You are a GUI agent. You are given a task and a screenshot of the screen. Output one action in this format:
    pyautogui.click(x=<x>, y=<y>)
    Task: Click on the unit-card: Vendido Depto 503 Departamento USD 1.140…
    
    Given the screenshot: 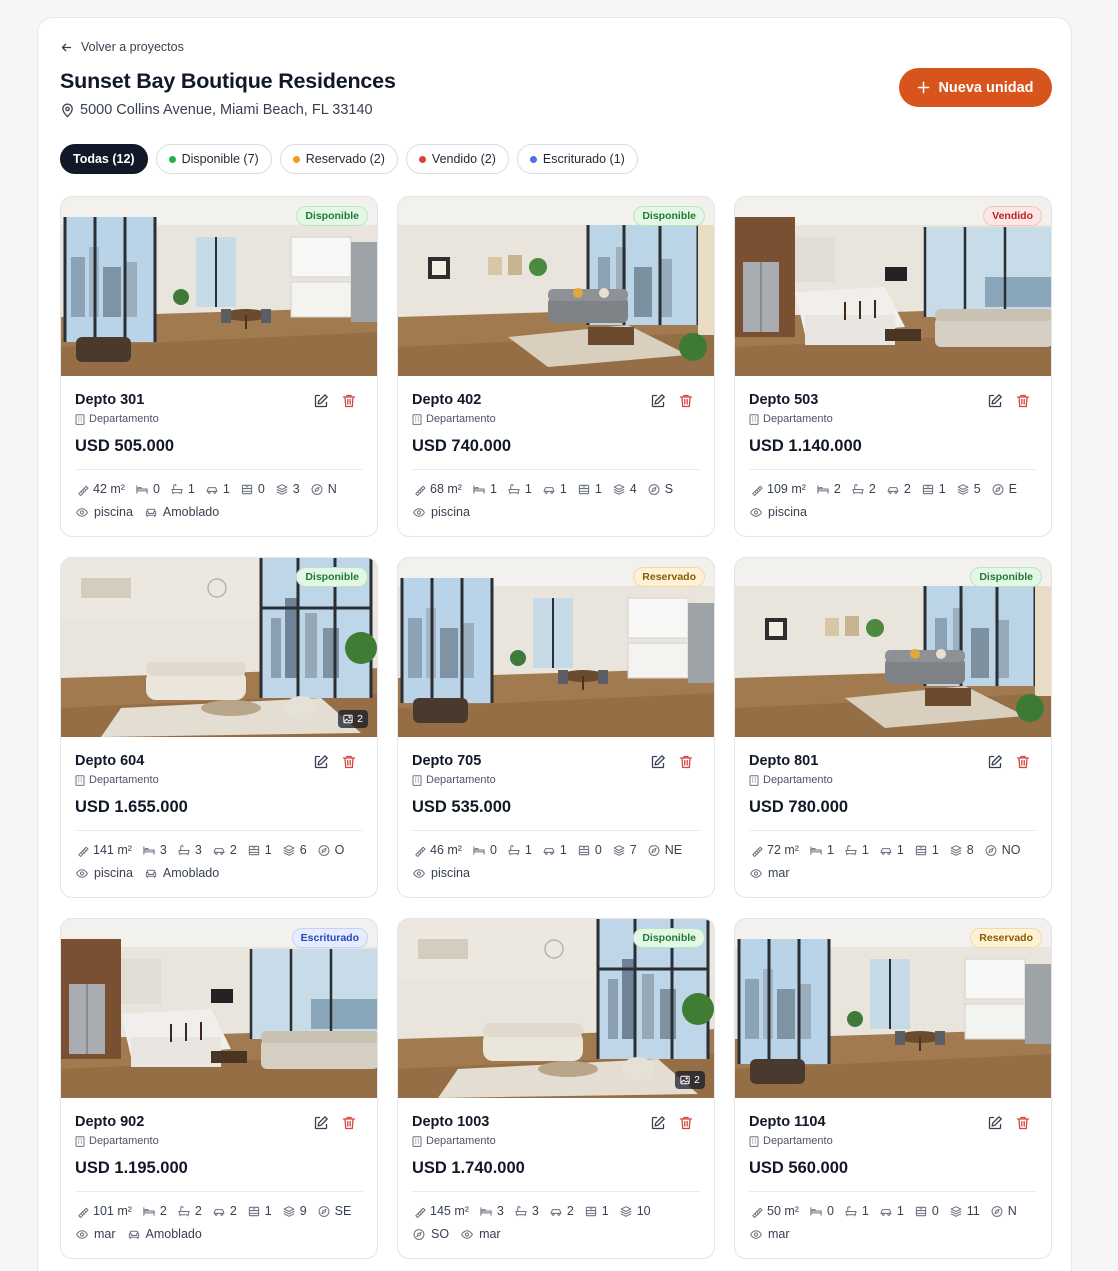 What is the action you would take?
    pyautogui.click(x=893, y=366)
    